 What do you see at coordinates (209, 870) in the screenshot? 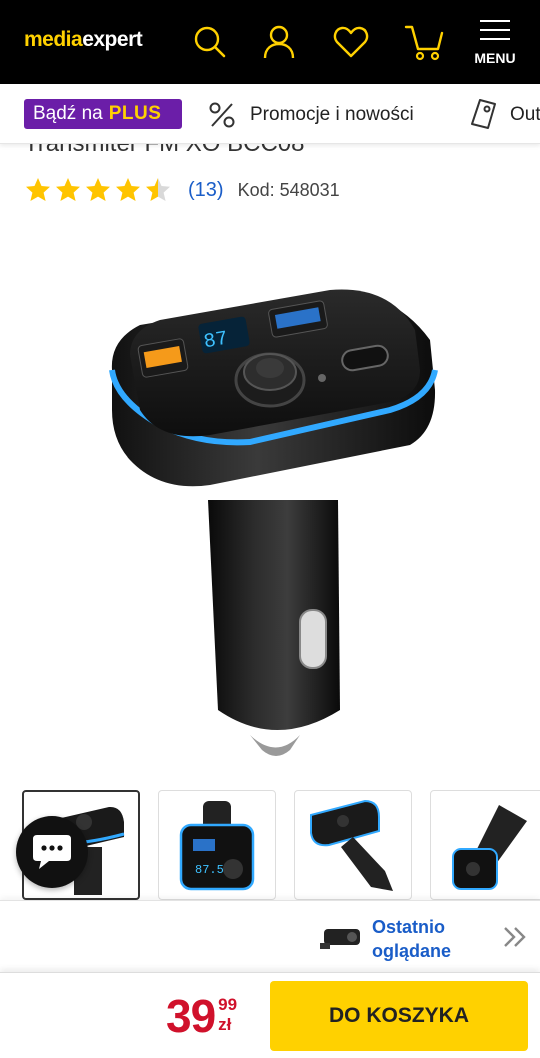
I see `svg-text: 87.5` at bounding box center [209, 870].